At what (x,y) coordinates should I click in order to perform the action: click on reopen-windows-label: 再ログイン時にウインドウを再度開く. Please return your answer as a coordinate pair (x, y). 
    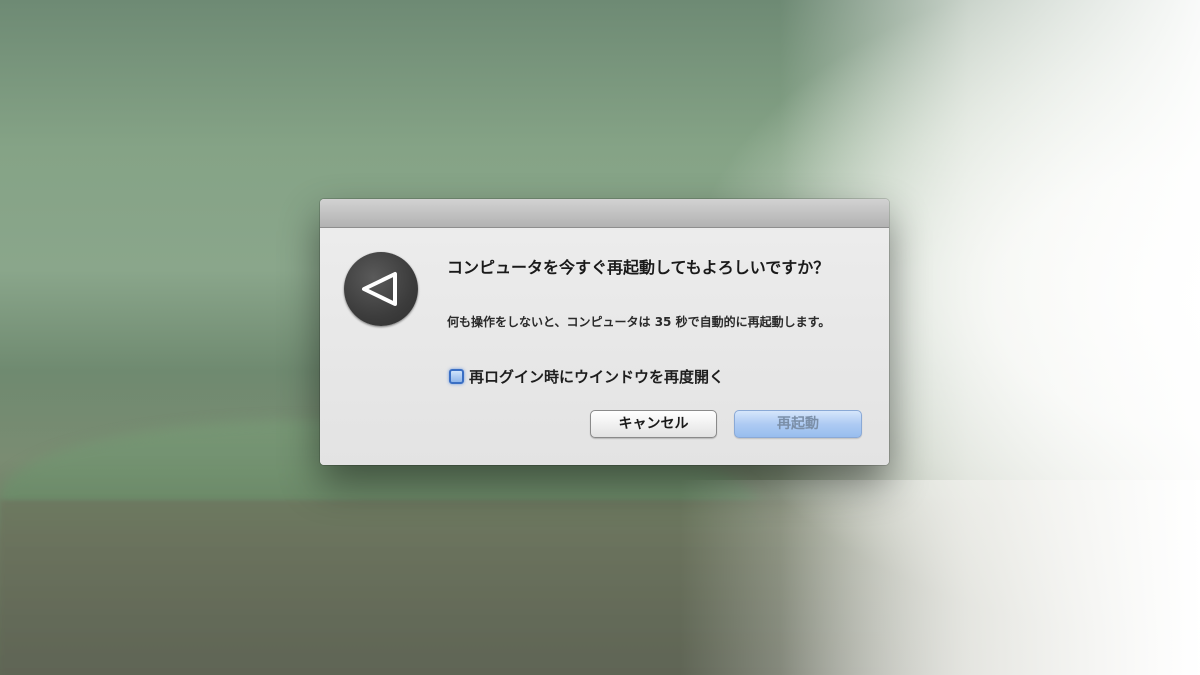
    Looking at the image, I should click on (596, 376).